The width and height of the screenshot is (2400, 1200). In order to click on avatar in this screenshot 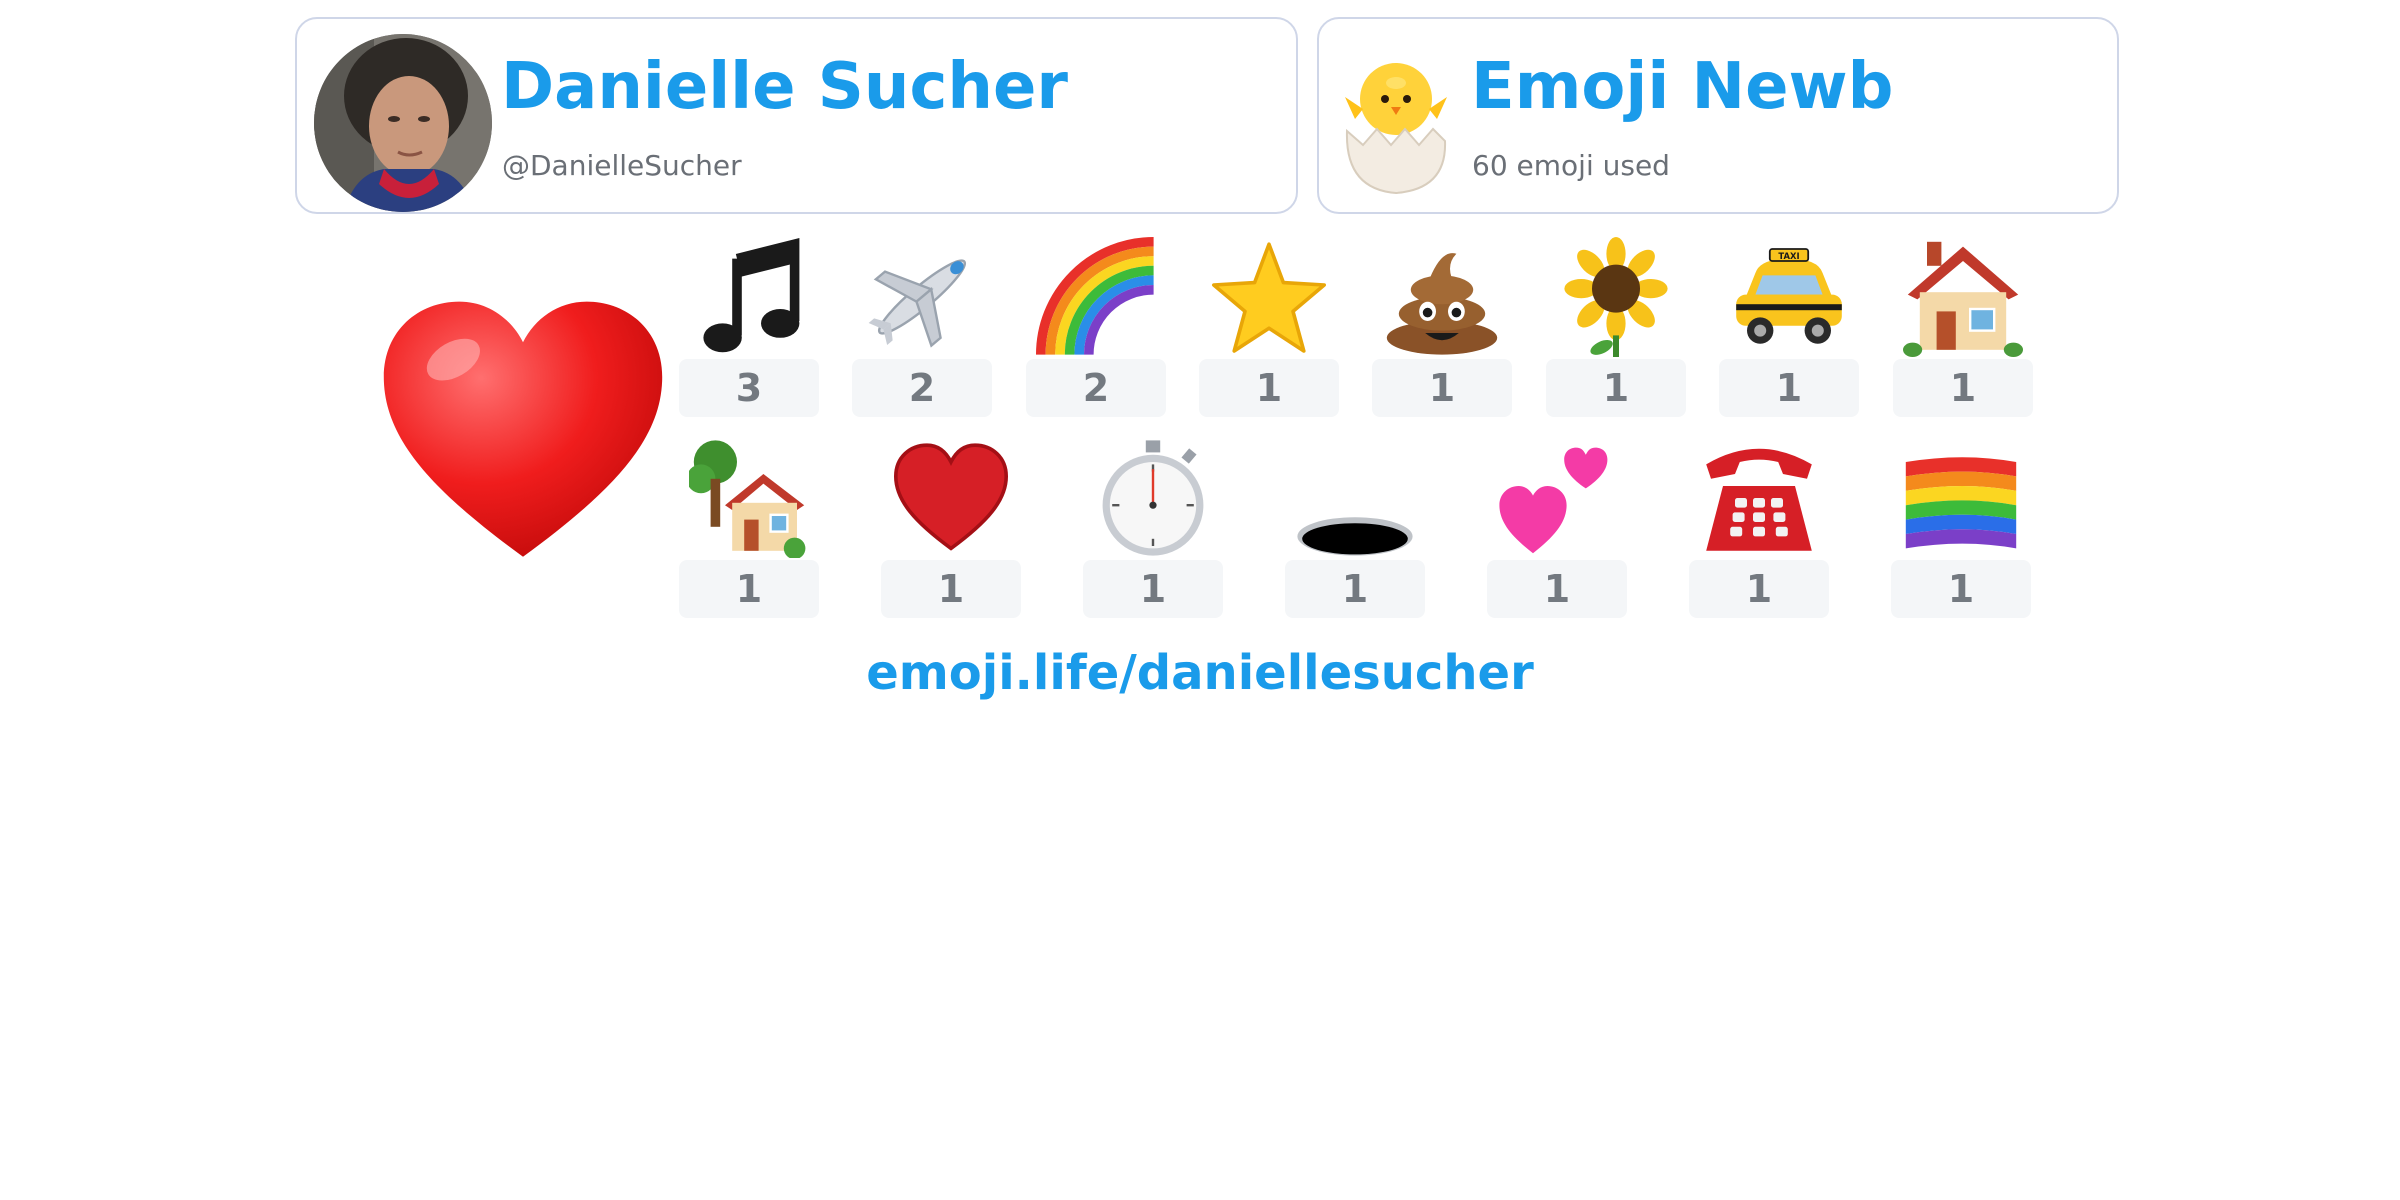, I will do `click(403, 123)`.